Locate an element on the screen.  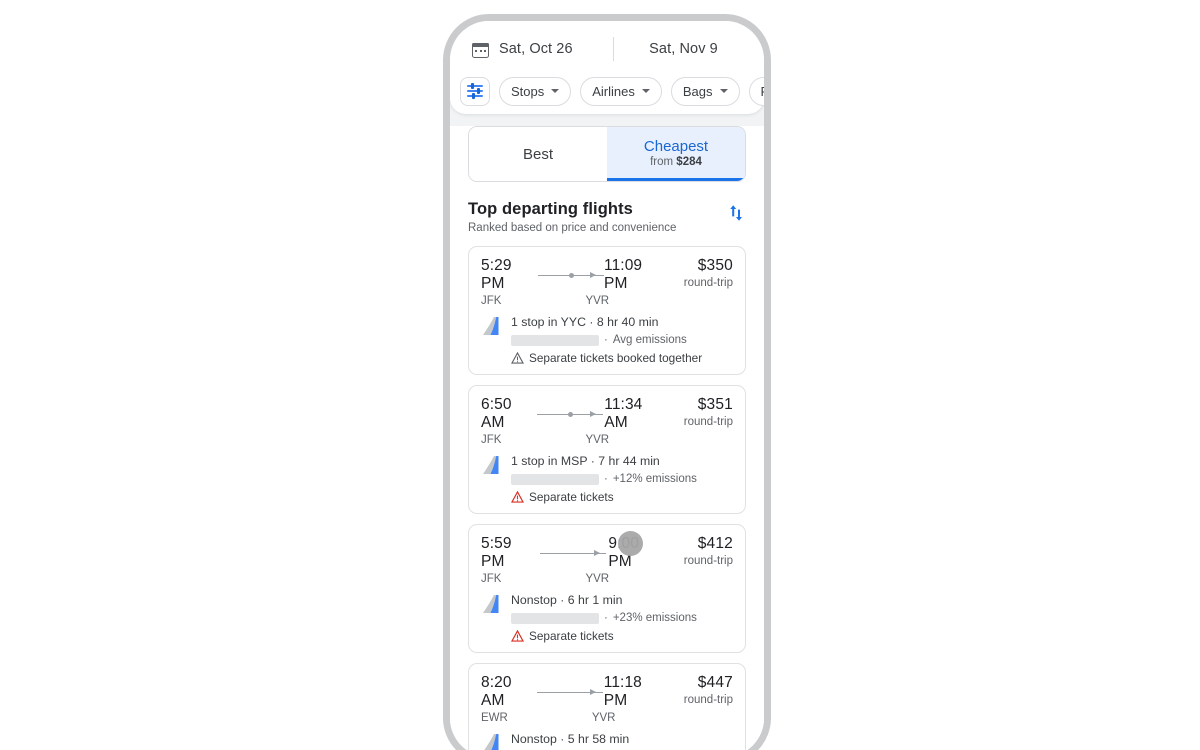
flight-depart-airport: EWR is located at coordinates (494, 718).